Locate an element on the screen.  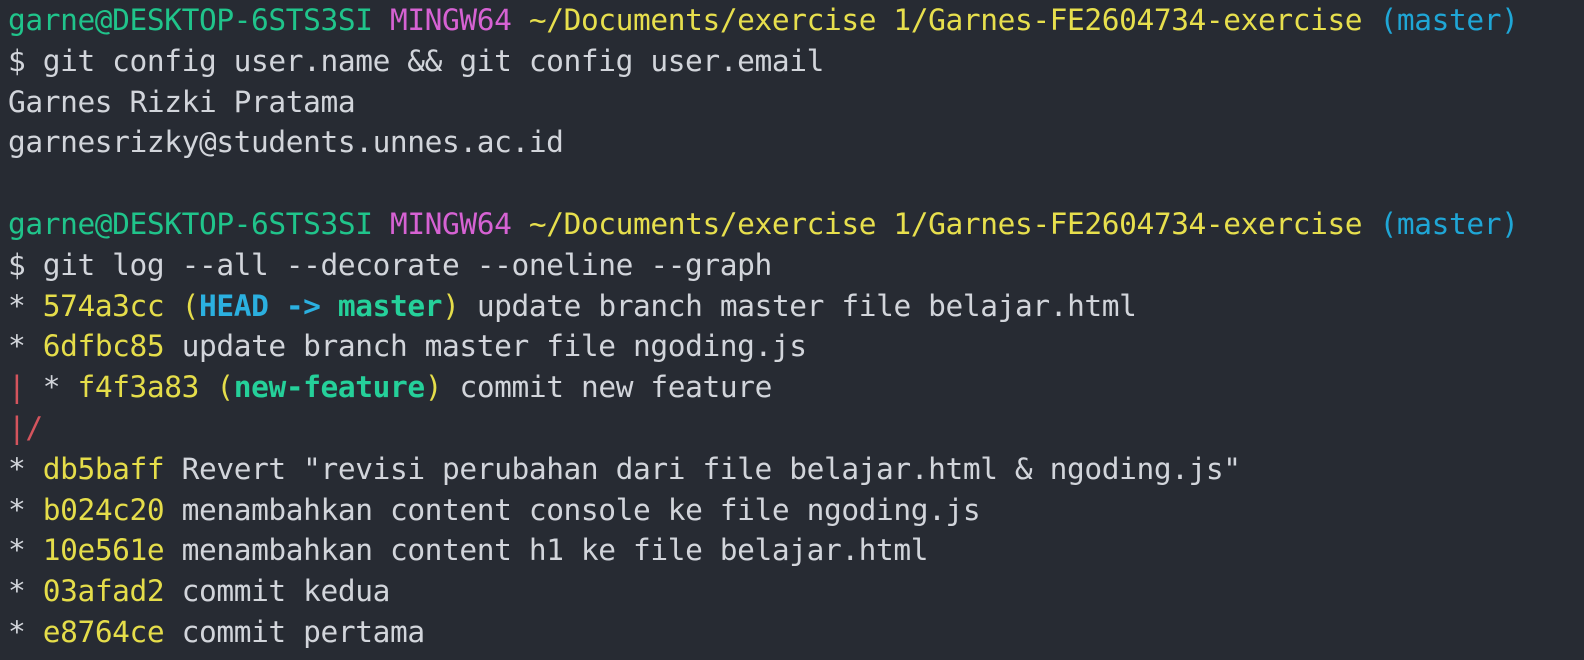
log-line: |/ is located at coordinates (796, 428).